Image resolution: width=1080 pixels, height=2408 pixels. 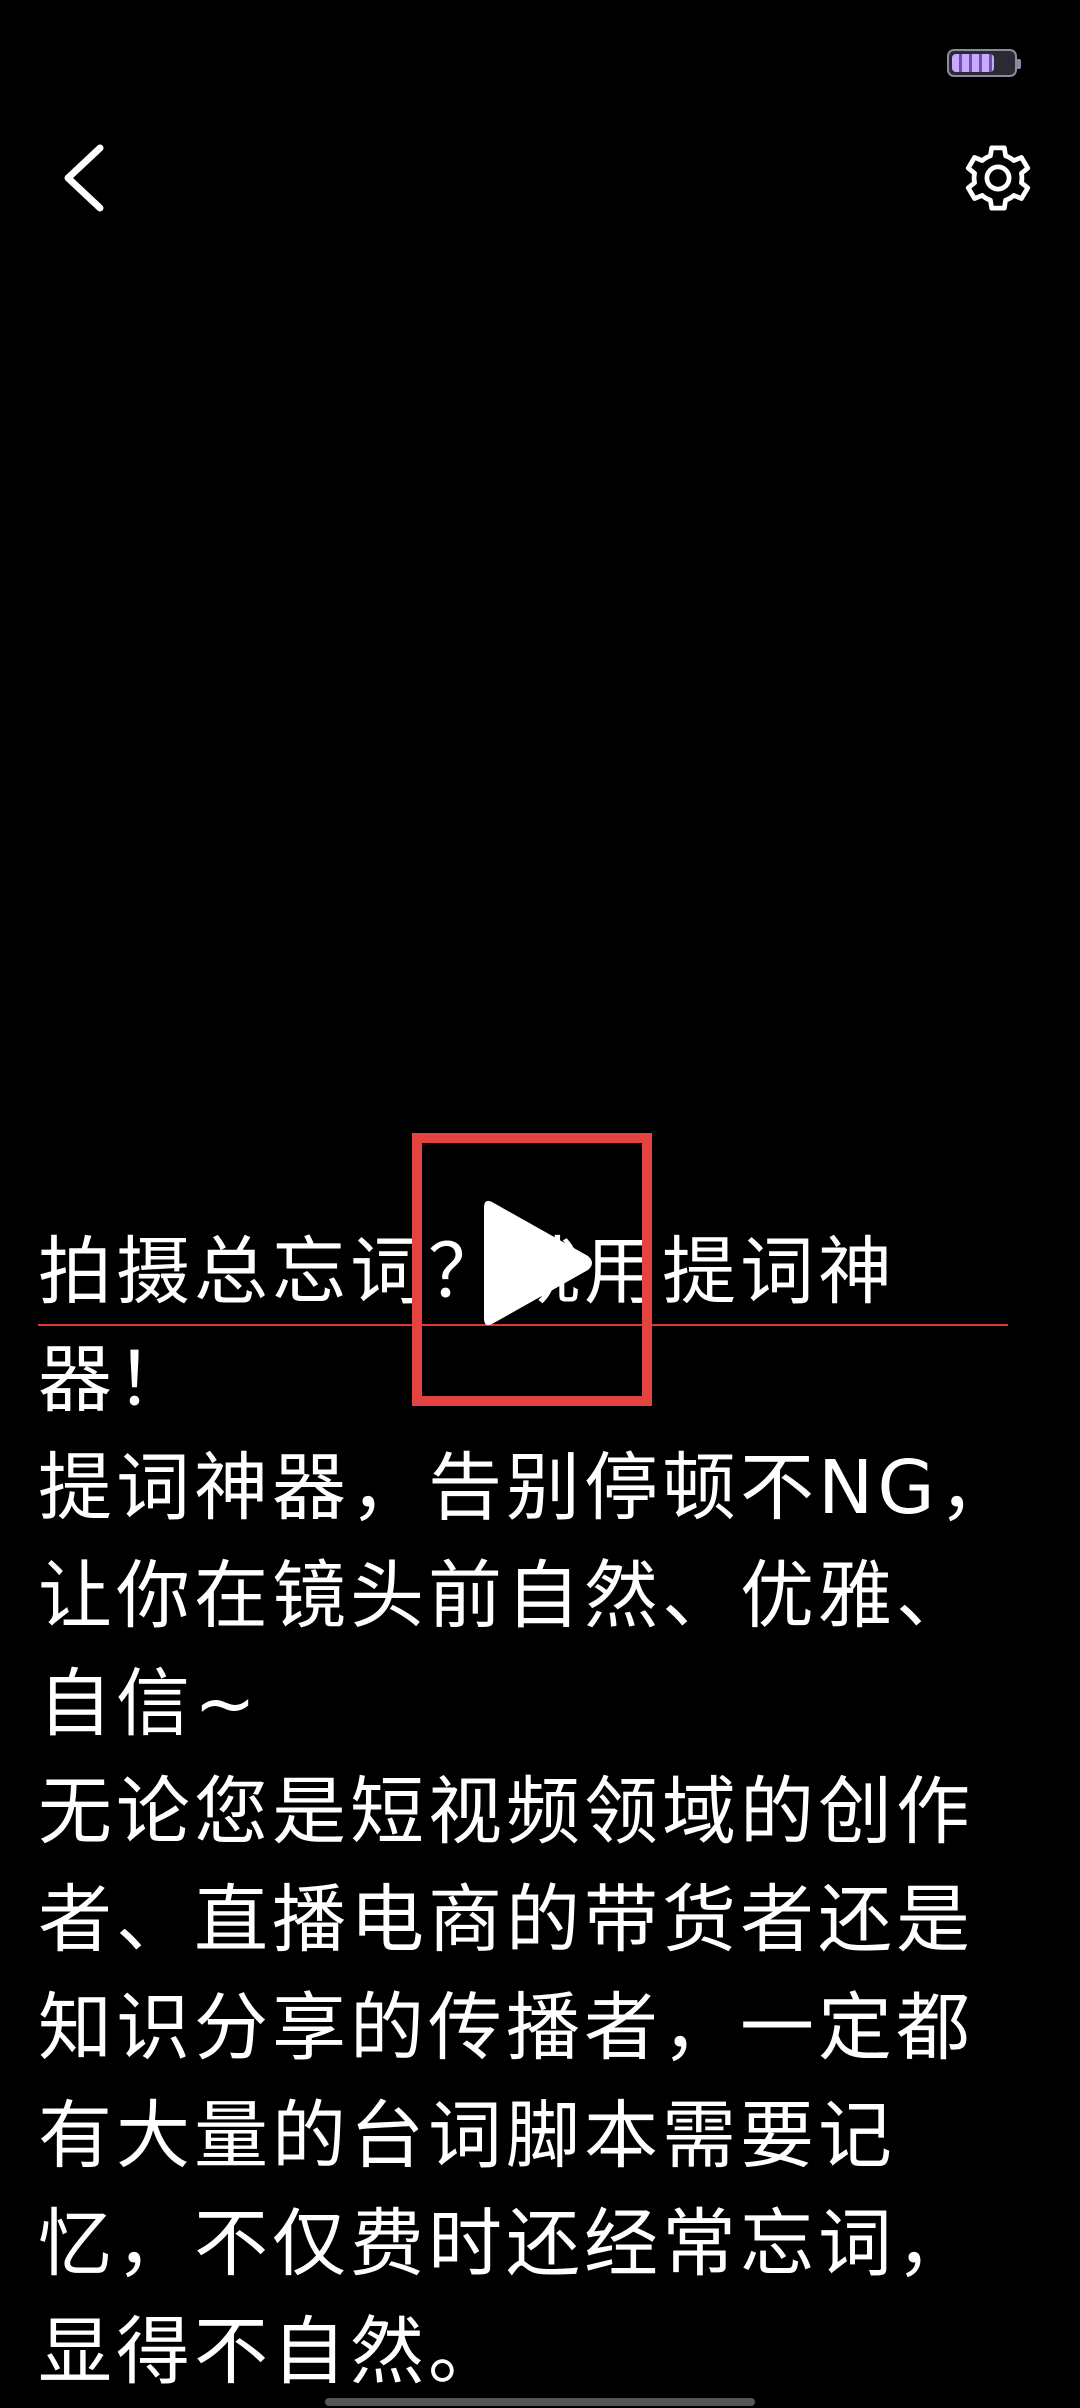 I want to click on chevron-left-icon, so click(x=84, y=178).